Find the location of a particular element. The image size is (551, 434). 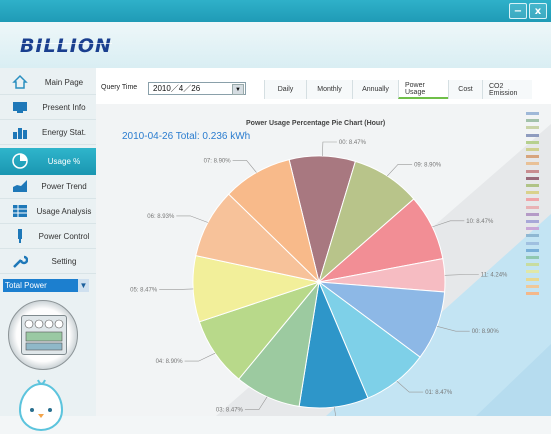

wrench-icon is located at coordinates (20, 261).